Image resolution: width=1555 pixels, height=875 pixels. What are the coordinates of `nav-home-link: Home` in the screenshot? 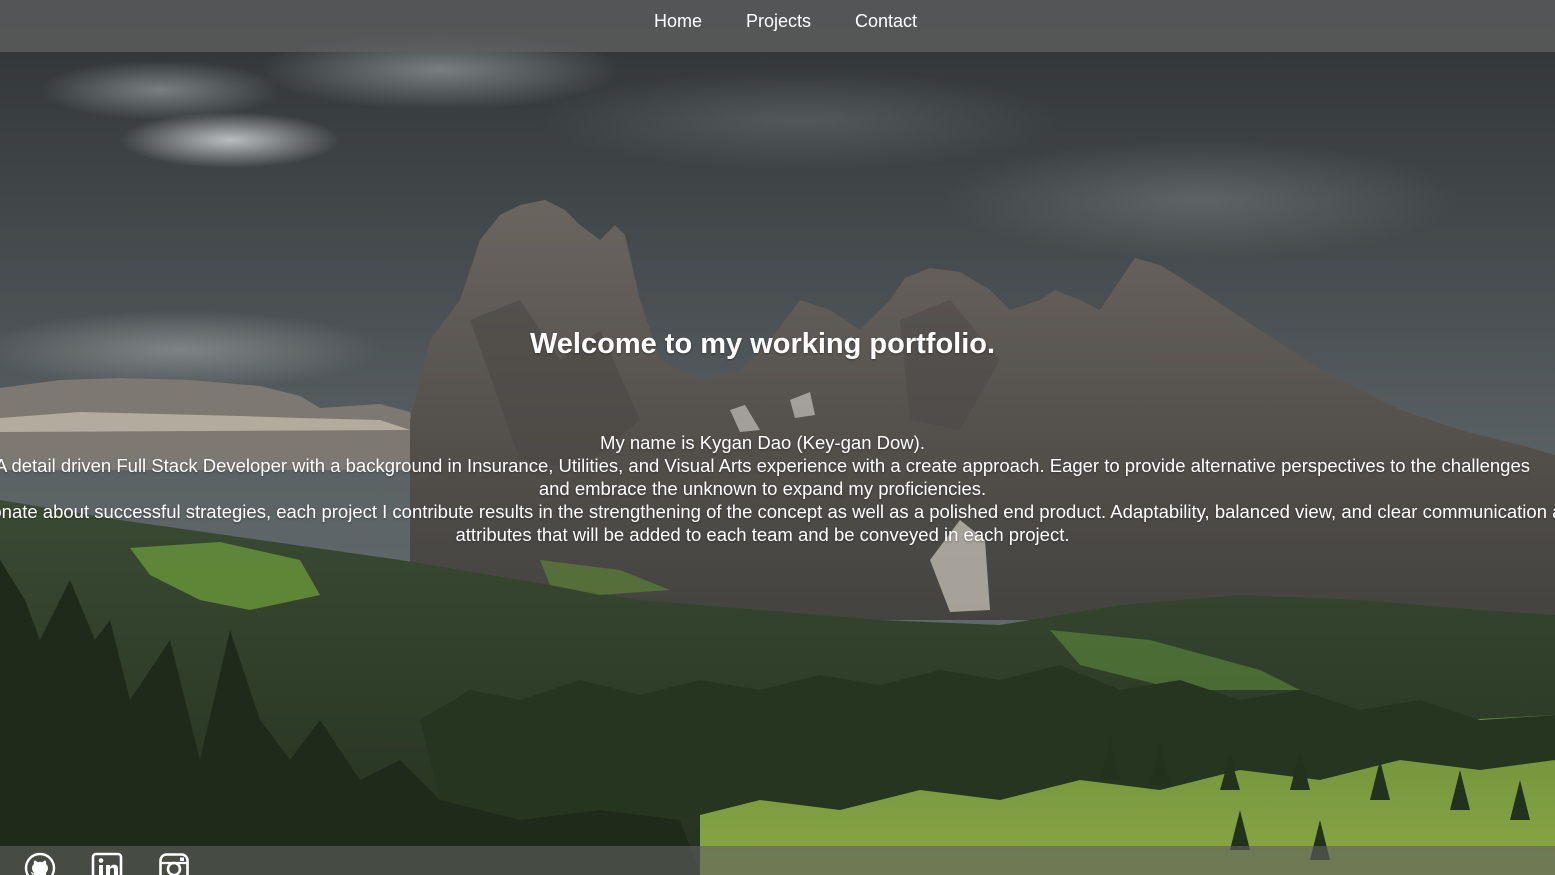 It's located at (678, 21).